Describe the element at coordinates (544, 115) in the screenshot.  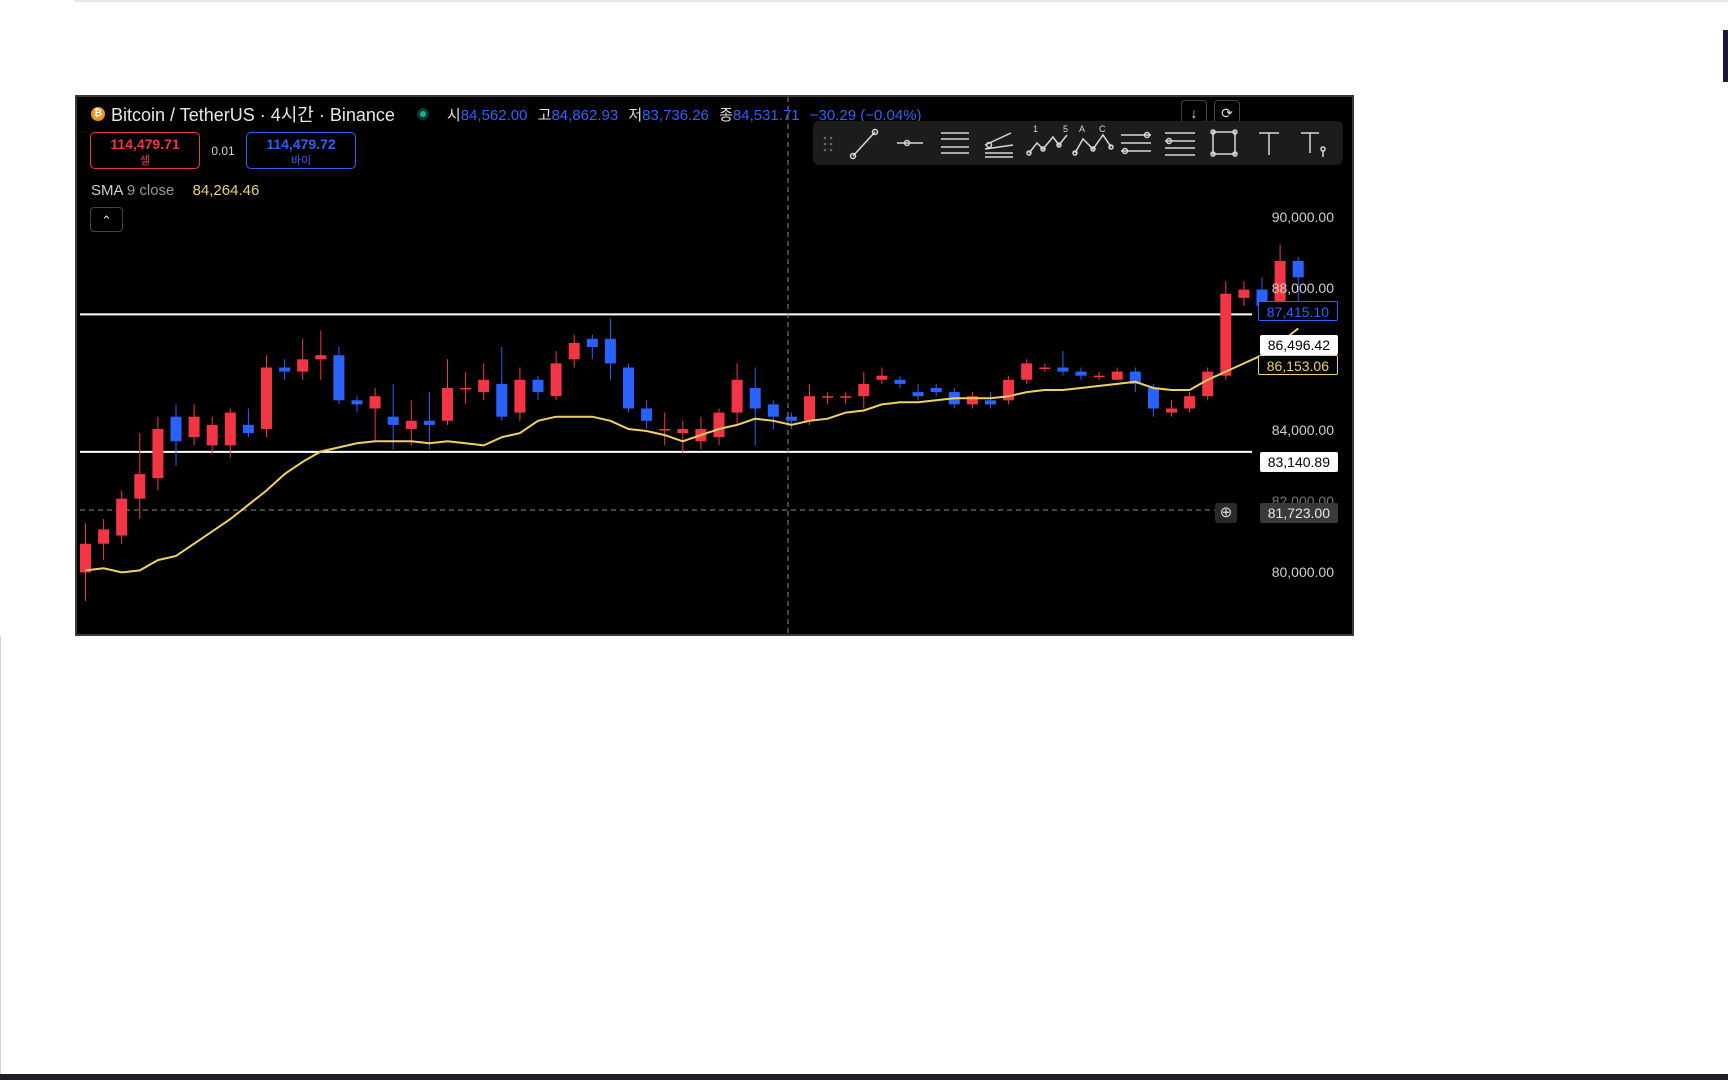
I see `high-label: 고` at that location.